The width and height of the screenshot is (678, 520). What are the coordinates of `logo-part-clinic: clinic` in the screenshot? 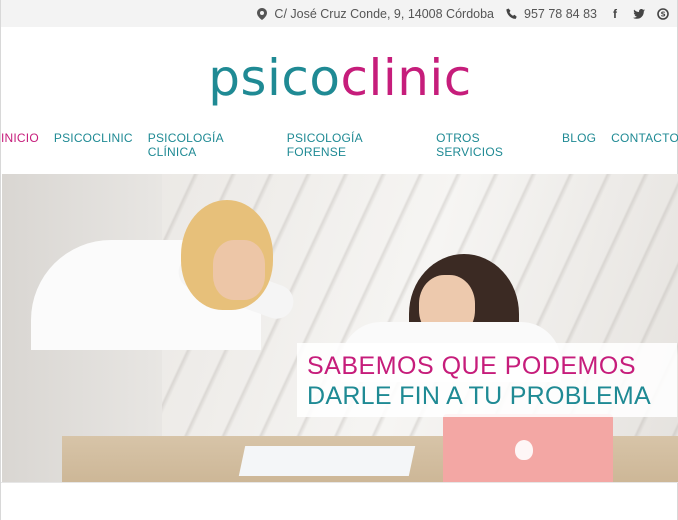 It's located at (406, 78).